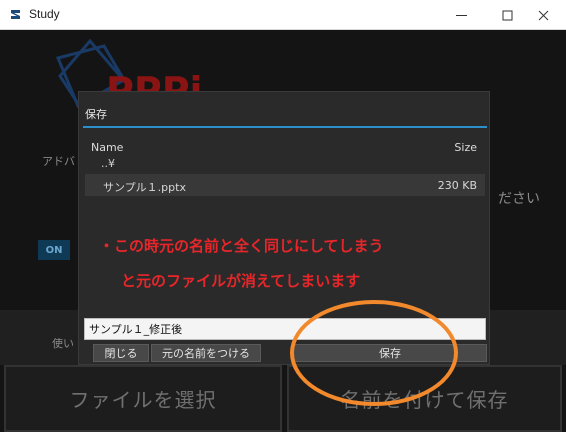 The image size is (566, 432). I want to click on maximize-icon, so click(507, 15).